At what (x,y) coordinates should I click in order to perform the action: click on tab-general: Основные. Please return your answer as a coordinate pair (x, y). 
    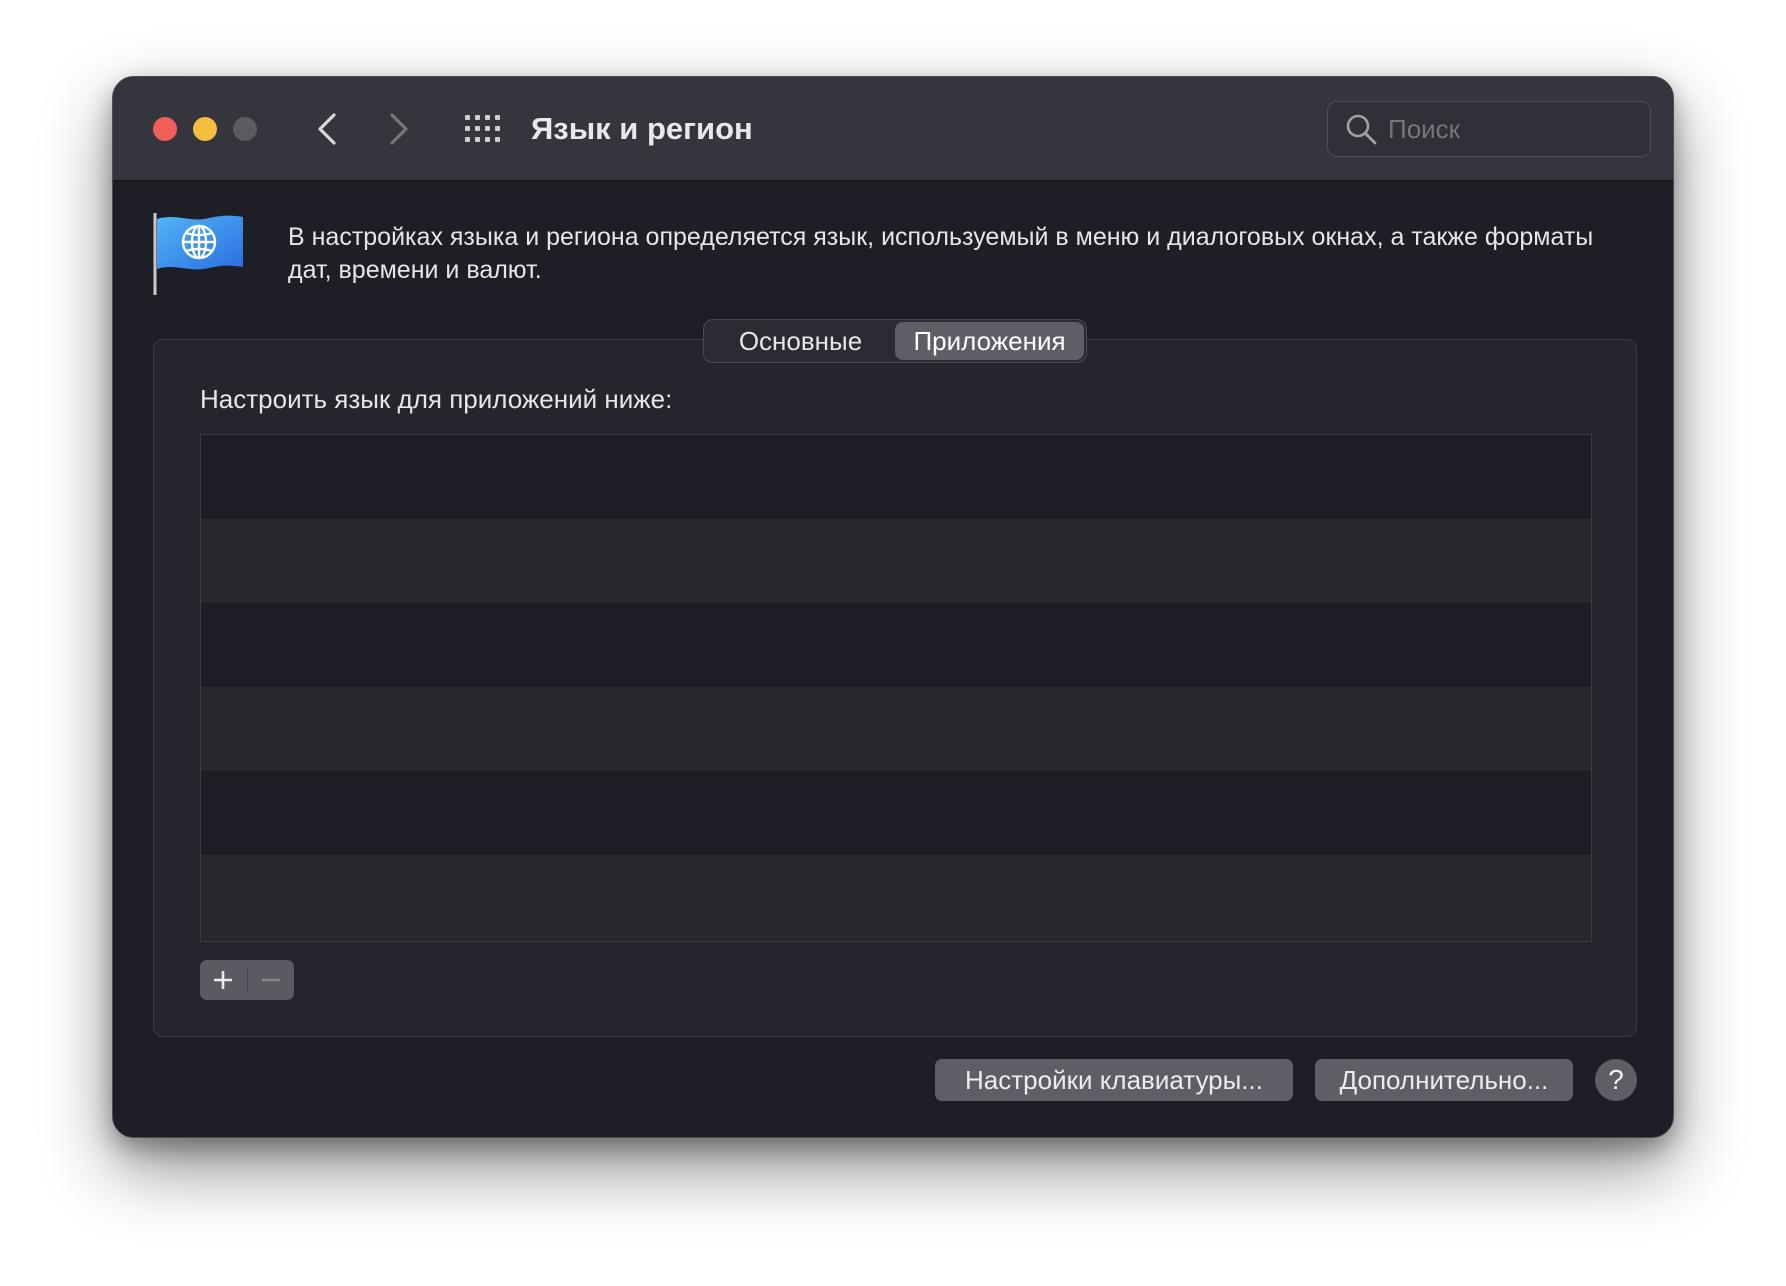
    Looking at the image, I should click on (800, 341).